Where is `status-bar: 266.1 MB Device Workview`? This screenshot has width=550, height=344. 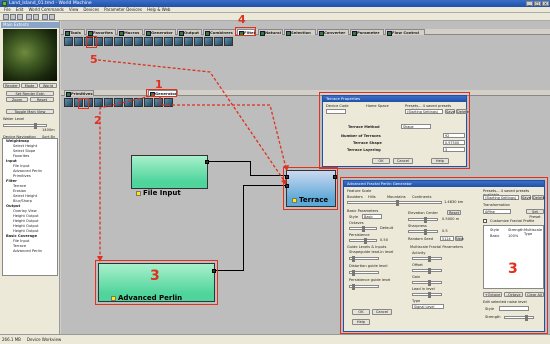
status-bar: 266.1 MB Device Workview is located at coordinates (275, 339).